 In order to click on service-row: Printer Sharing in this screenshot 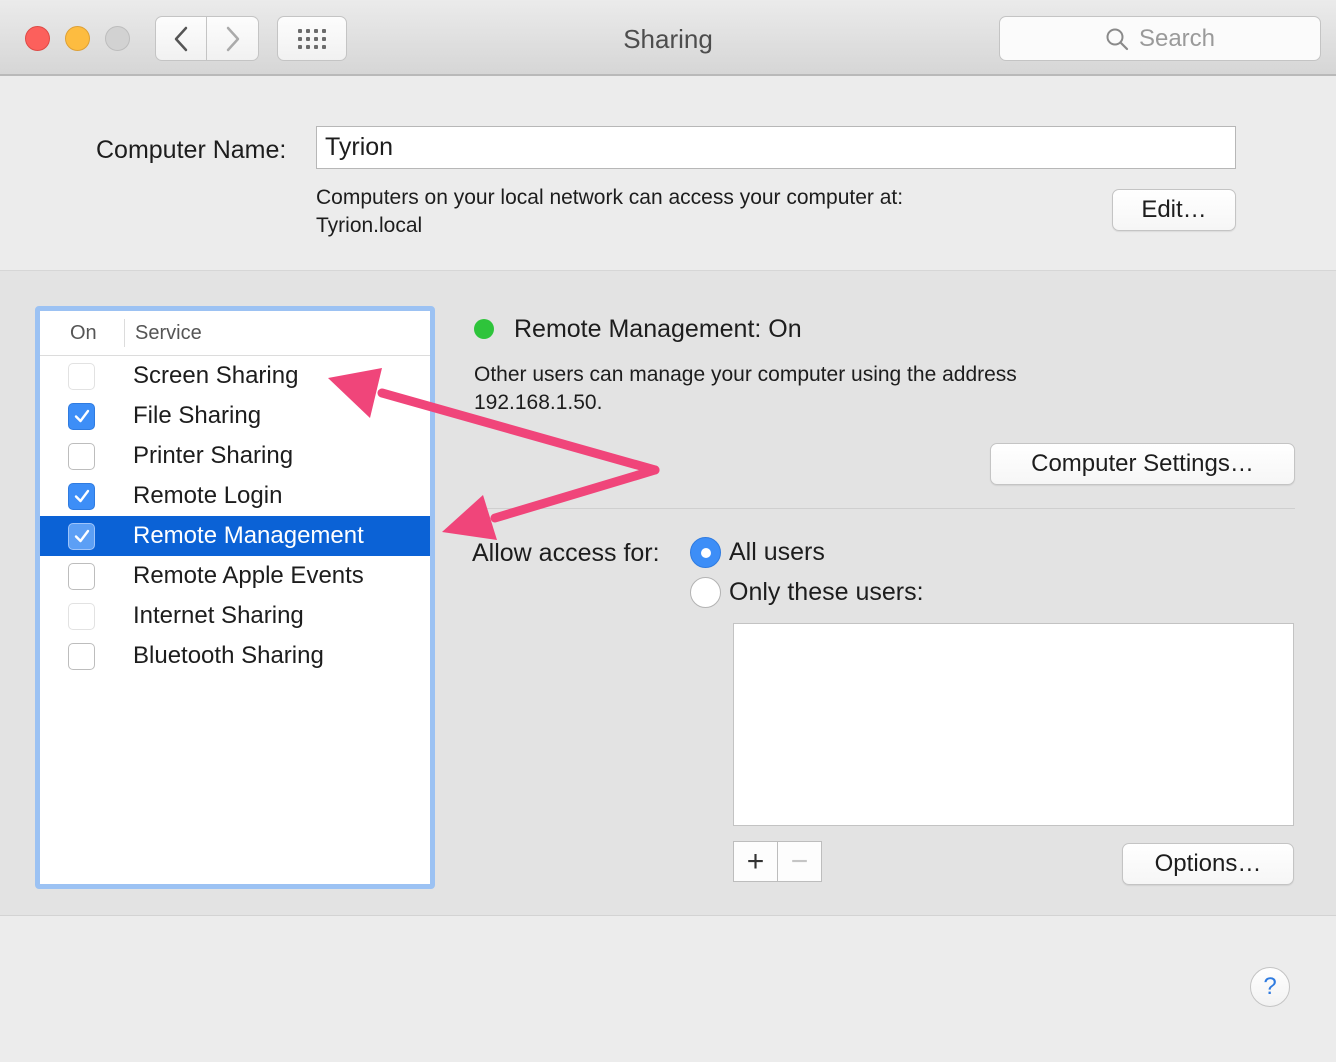, I will do `click(235, 456)`.